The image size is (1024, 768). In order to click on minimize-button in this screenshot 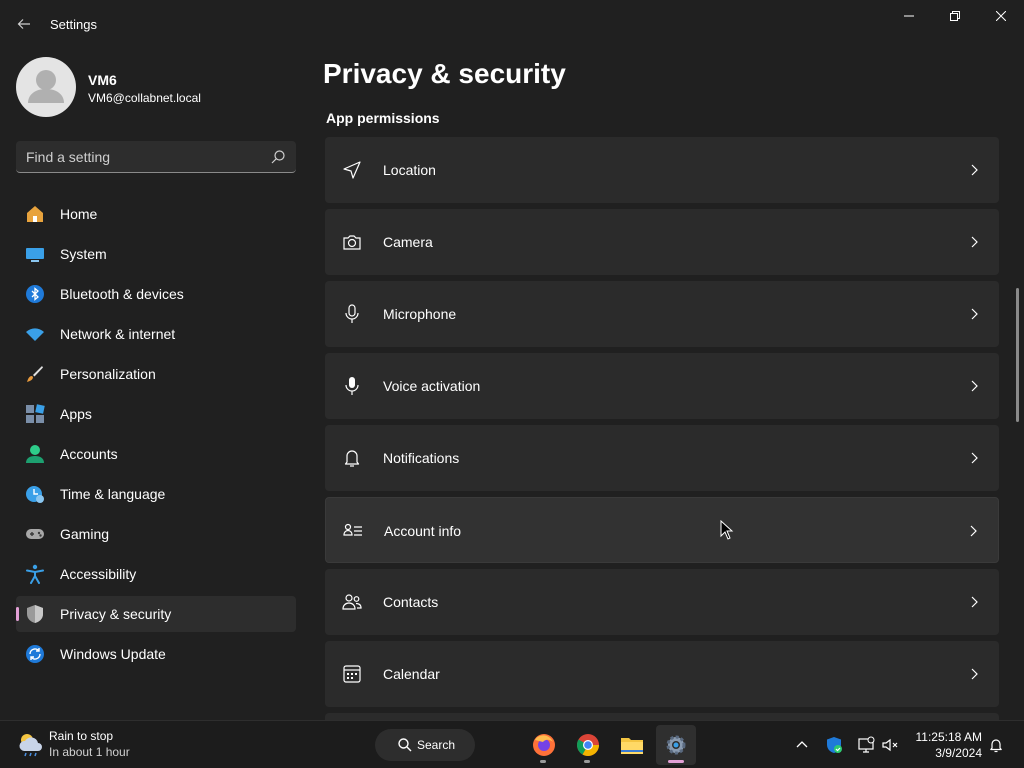, I will do `click(909, 16)`.